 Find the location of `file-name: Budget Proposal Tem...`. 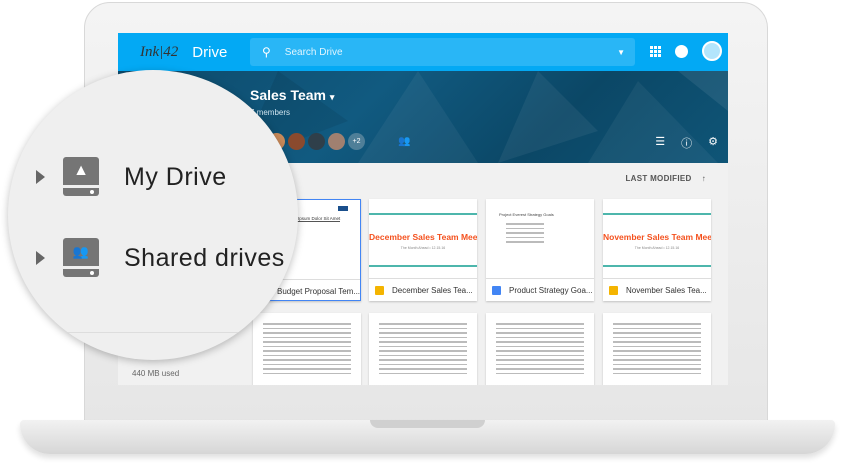

file-name: Budget Proposal Tem... is located at coordinates (318, 291).